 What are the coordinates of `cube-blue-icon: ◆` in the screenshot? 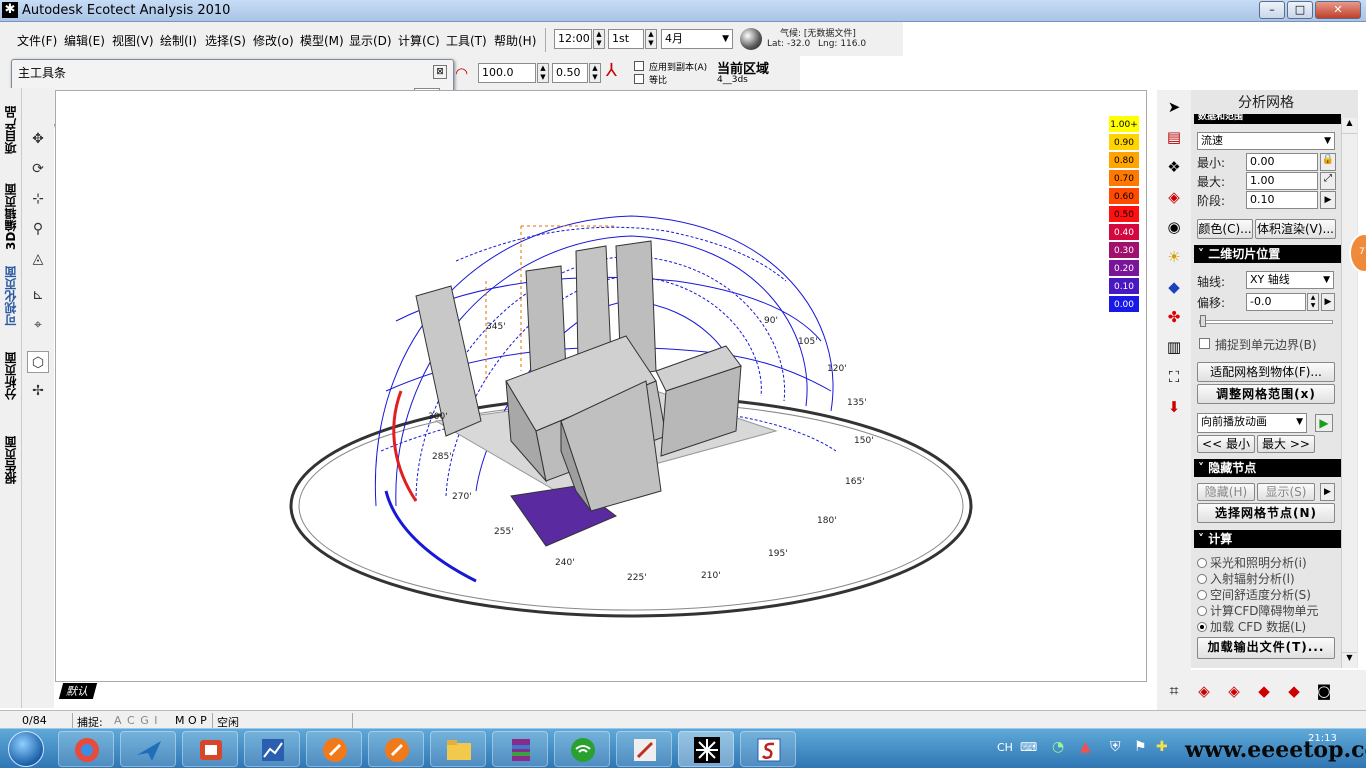 It's located at (1174, 287).